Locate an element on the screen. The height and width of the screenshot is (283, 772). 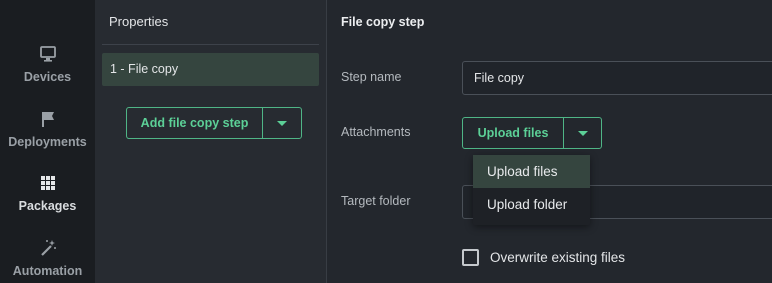
divider is located at coordinates (210, 44).